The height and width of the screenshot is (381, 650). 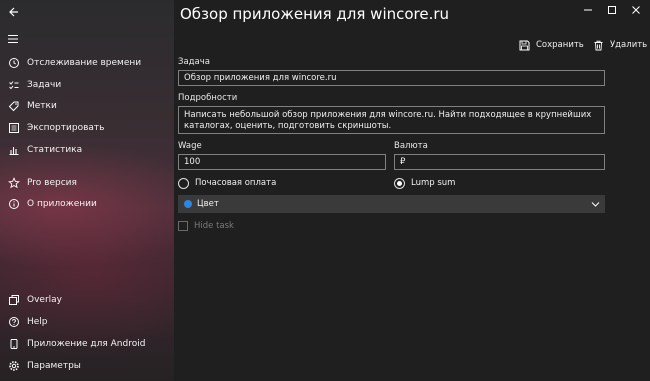 What do you see at coordinates (87, 300) in the screenshot?
I see `sidebar-item-overlay: Overlay` at bounding box center [87, 300].